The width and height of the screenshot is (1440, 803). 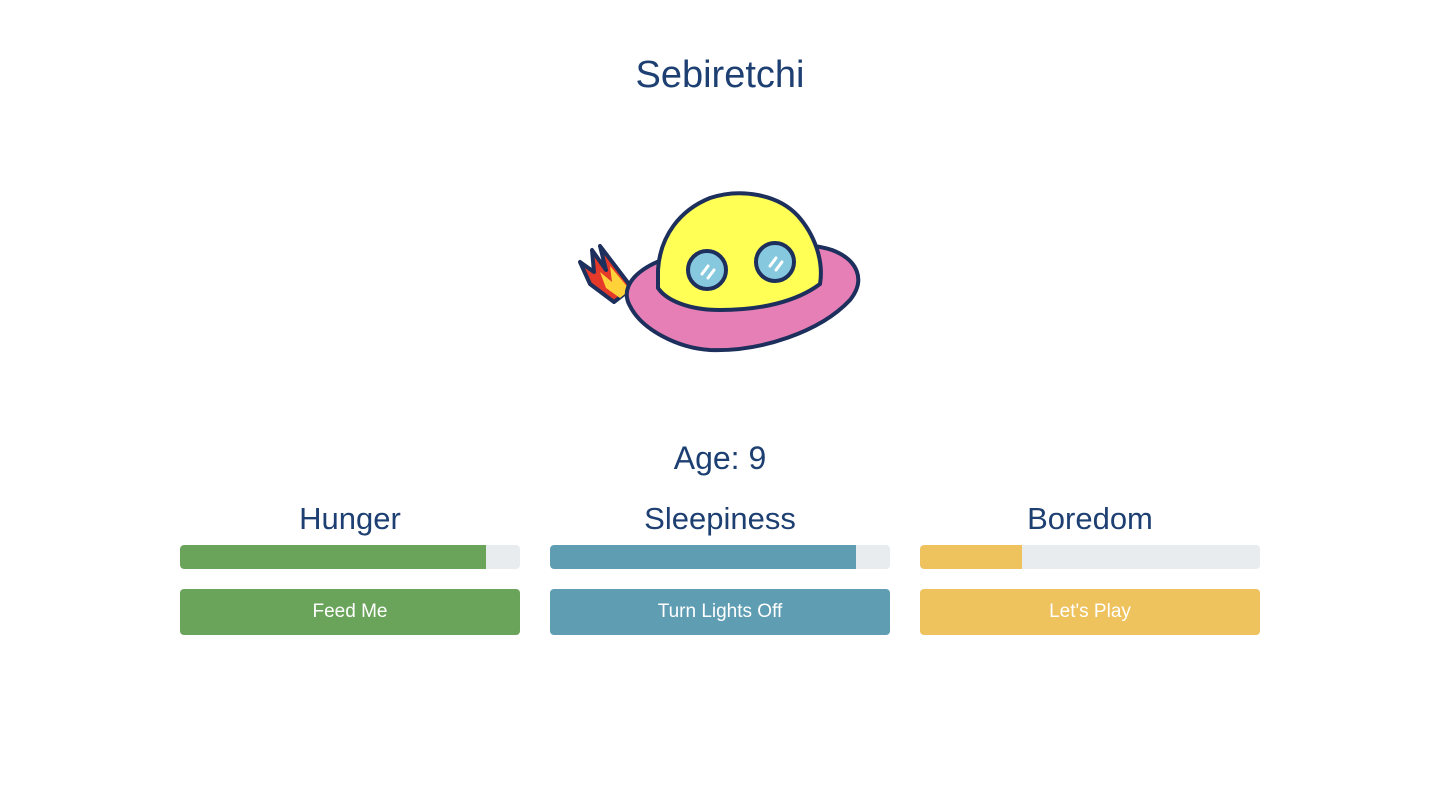 What do you see at coordinates (1090, 557) in the screenshot?
I see `progress-track-boredom` at bounding box center [1090, 557].